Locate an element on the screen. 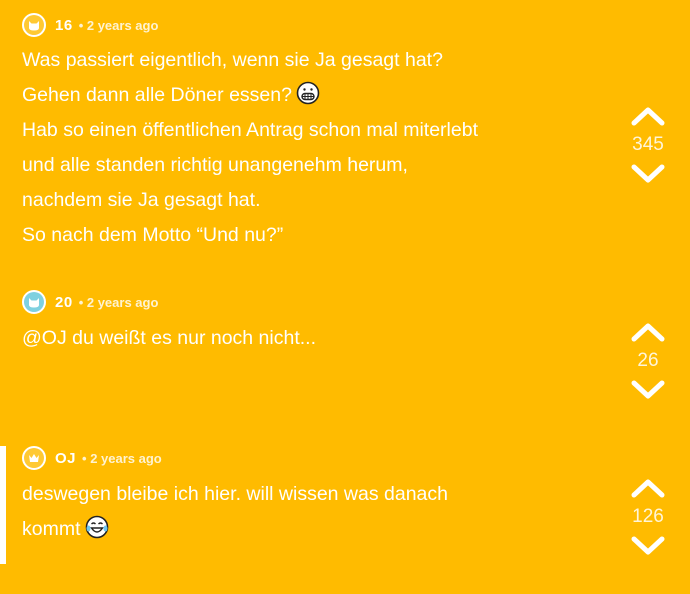  vote-count: 345 is located at coordinates (648, 144).